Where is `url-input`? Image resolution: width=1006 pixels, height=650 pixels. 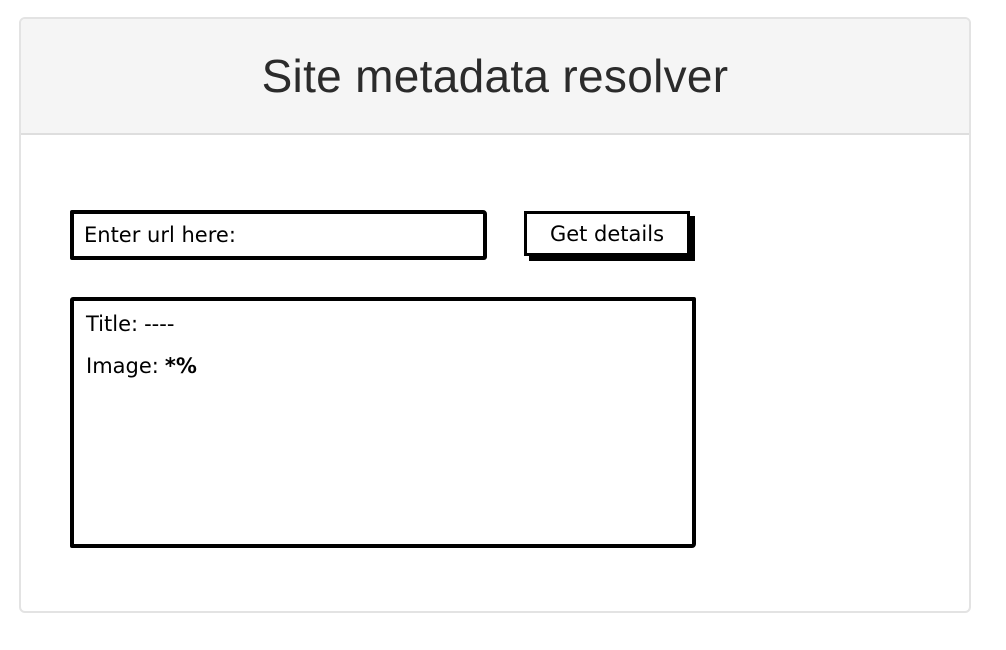 url-input is located at coordinates (283, 235).